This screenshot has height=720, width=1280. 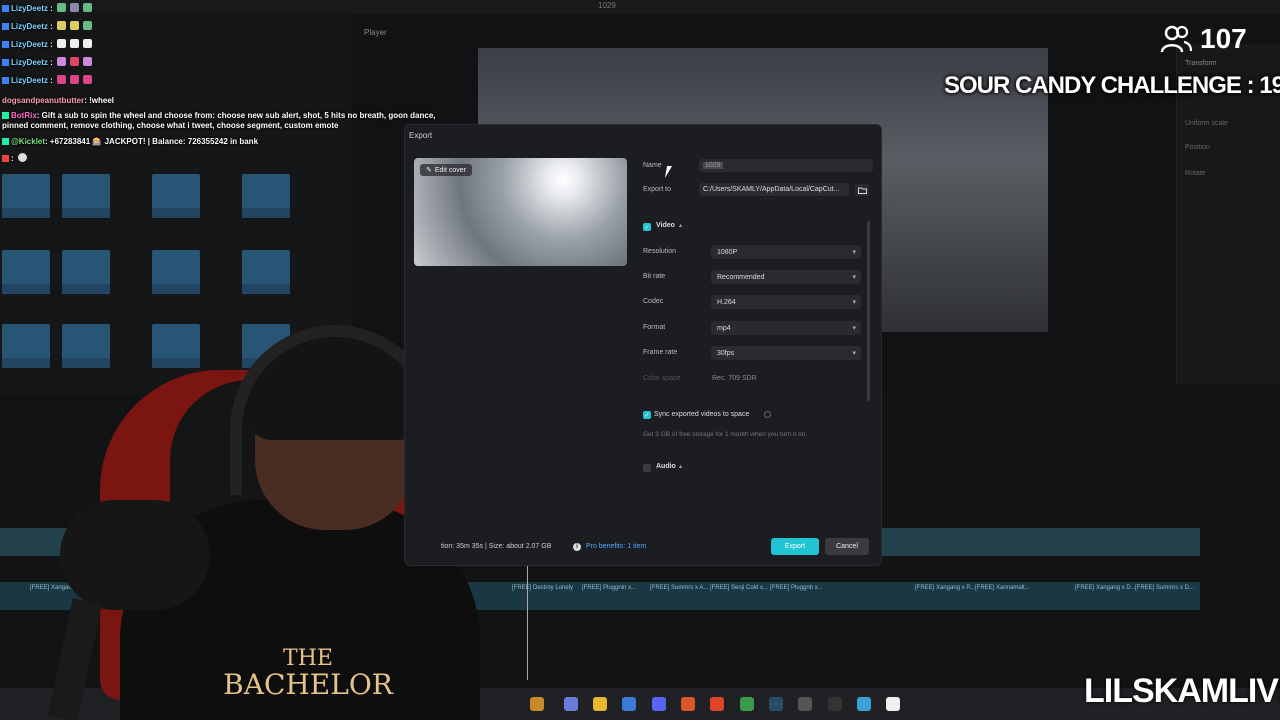 What do you see at coordinates (1176, 39) in the screenshot?
I see `viewers-icon` at bounding box center [1176, 39].